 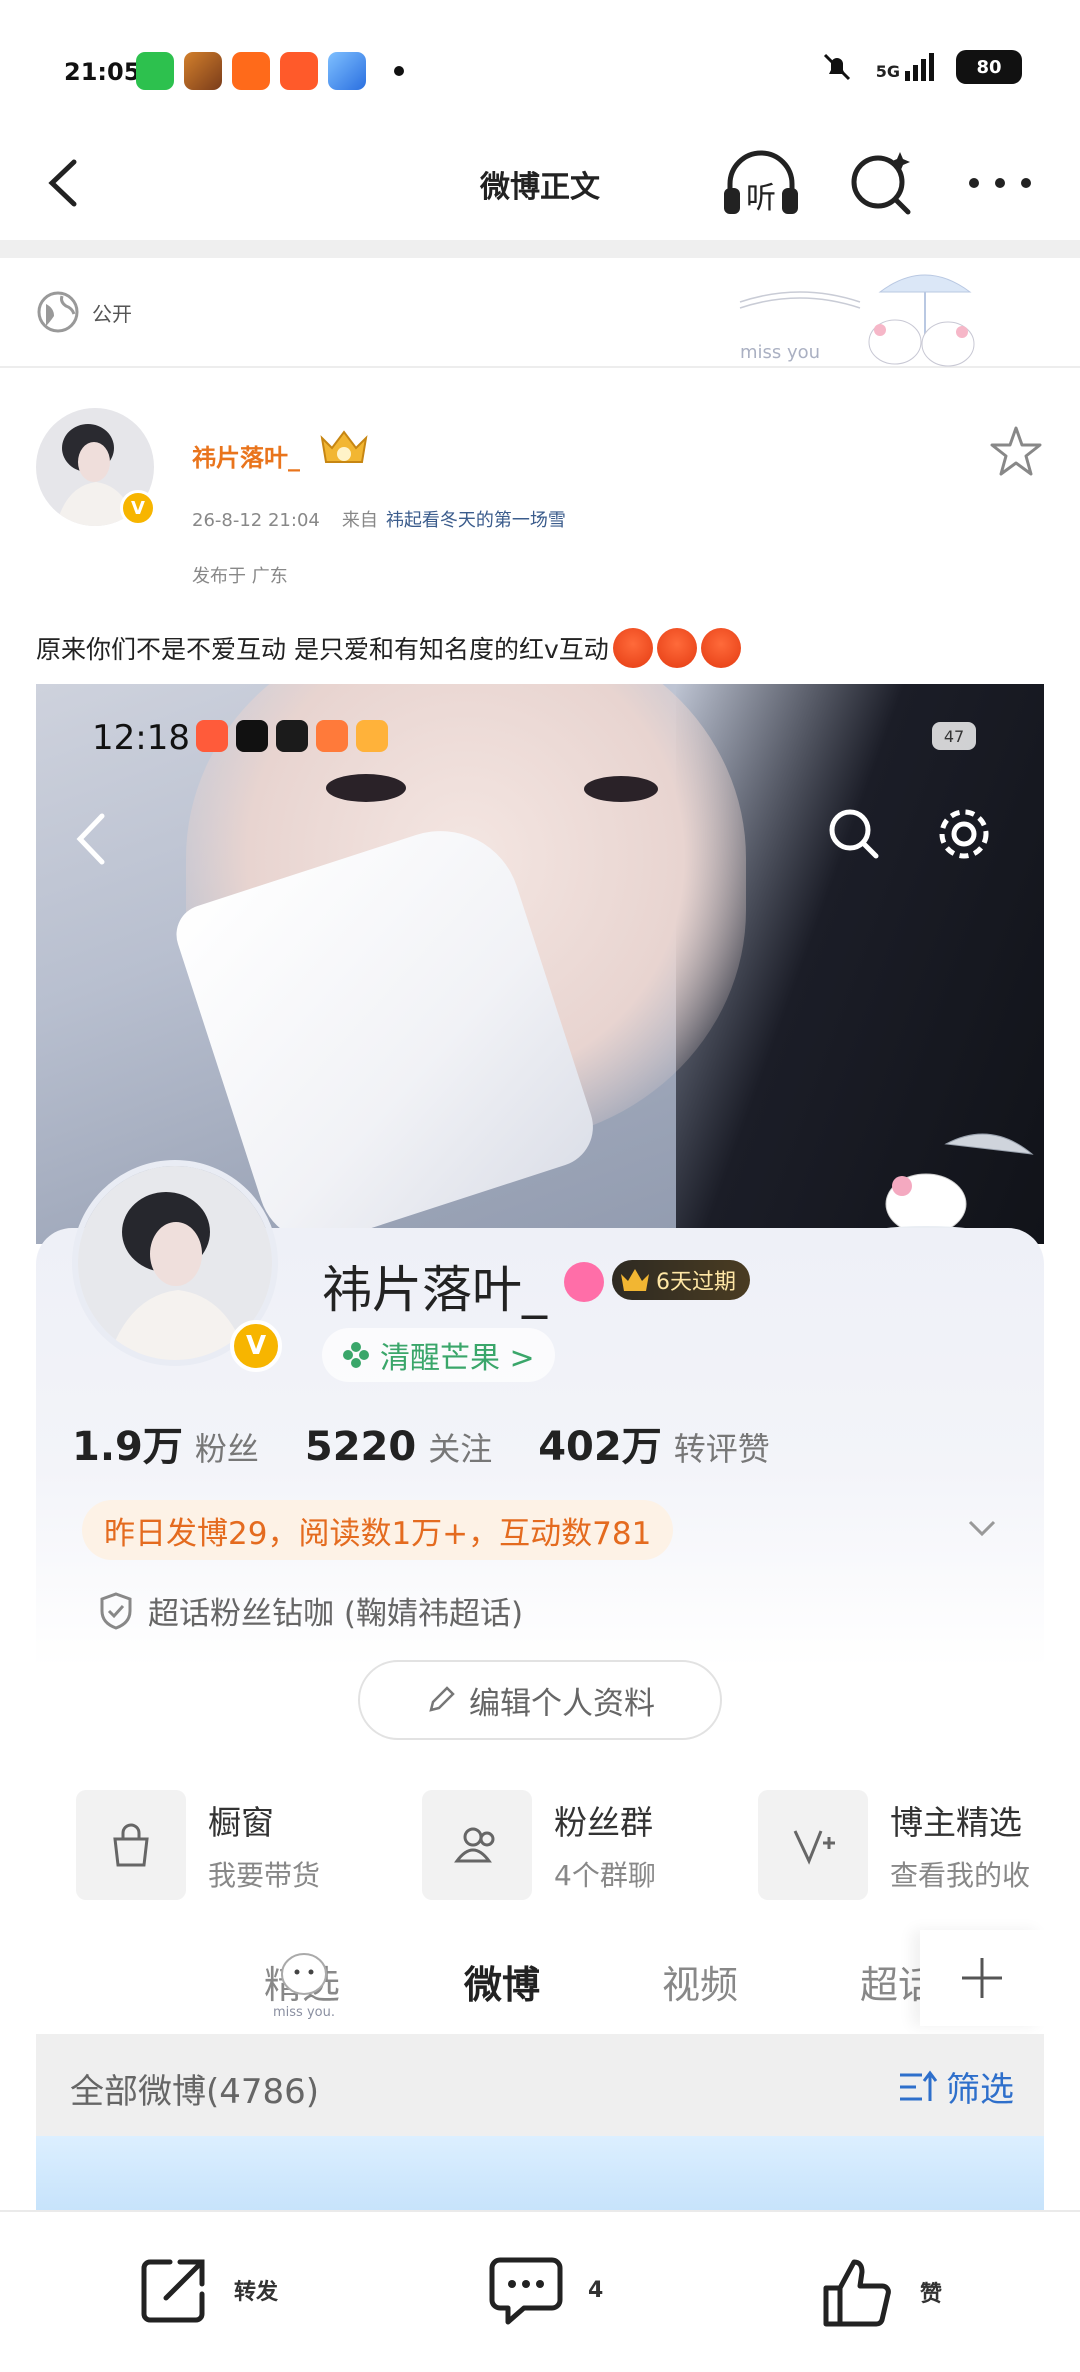 I want to click on share-icon, so click(x=173, y=2291).